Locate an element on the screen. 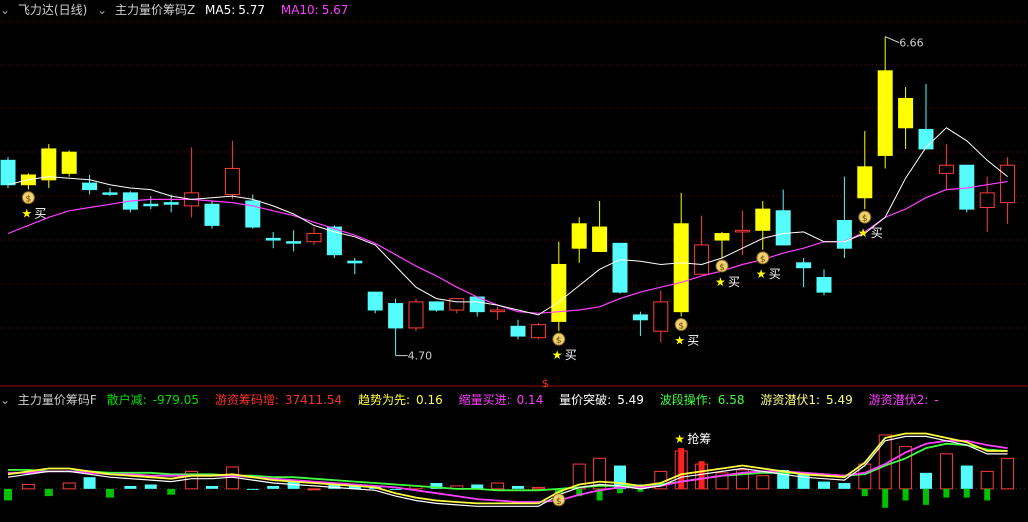  stat-item: 量价突破: 5.49 is located at coordinates (604, 400).